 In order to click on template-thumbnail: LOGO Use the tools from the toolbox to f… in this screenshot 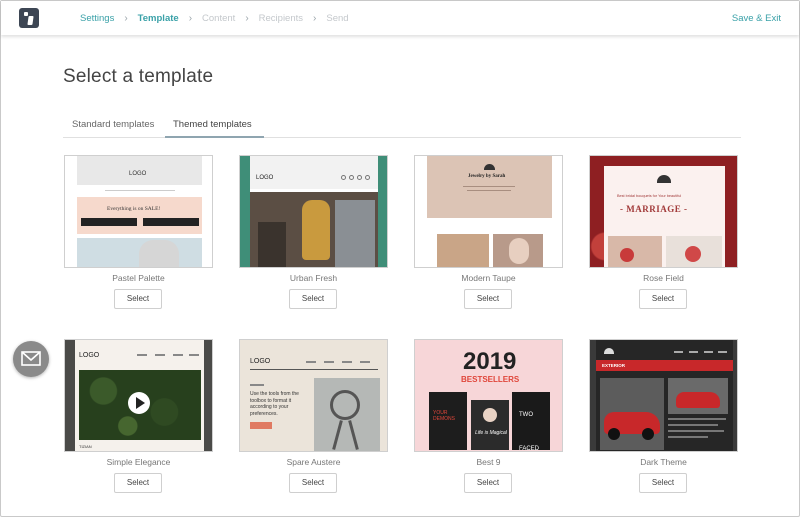, I will do `click(313, 395)`.